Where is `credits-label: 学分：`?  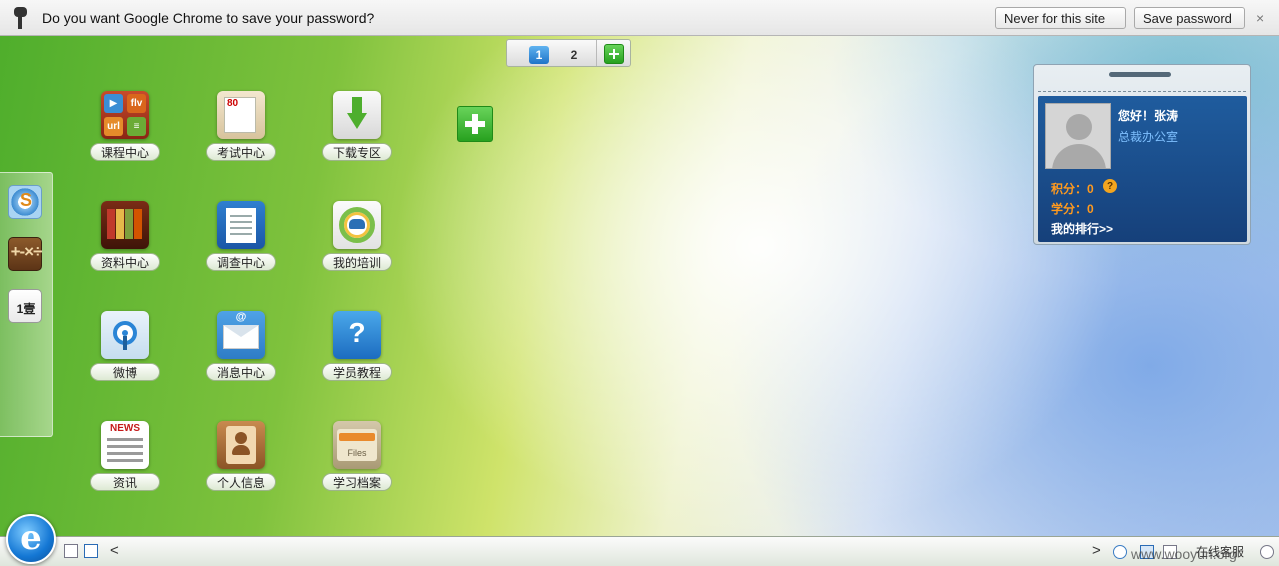 credits-label: 学分： is located at coordinates (1069, 209).